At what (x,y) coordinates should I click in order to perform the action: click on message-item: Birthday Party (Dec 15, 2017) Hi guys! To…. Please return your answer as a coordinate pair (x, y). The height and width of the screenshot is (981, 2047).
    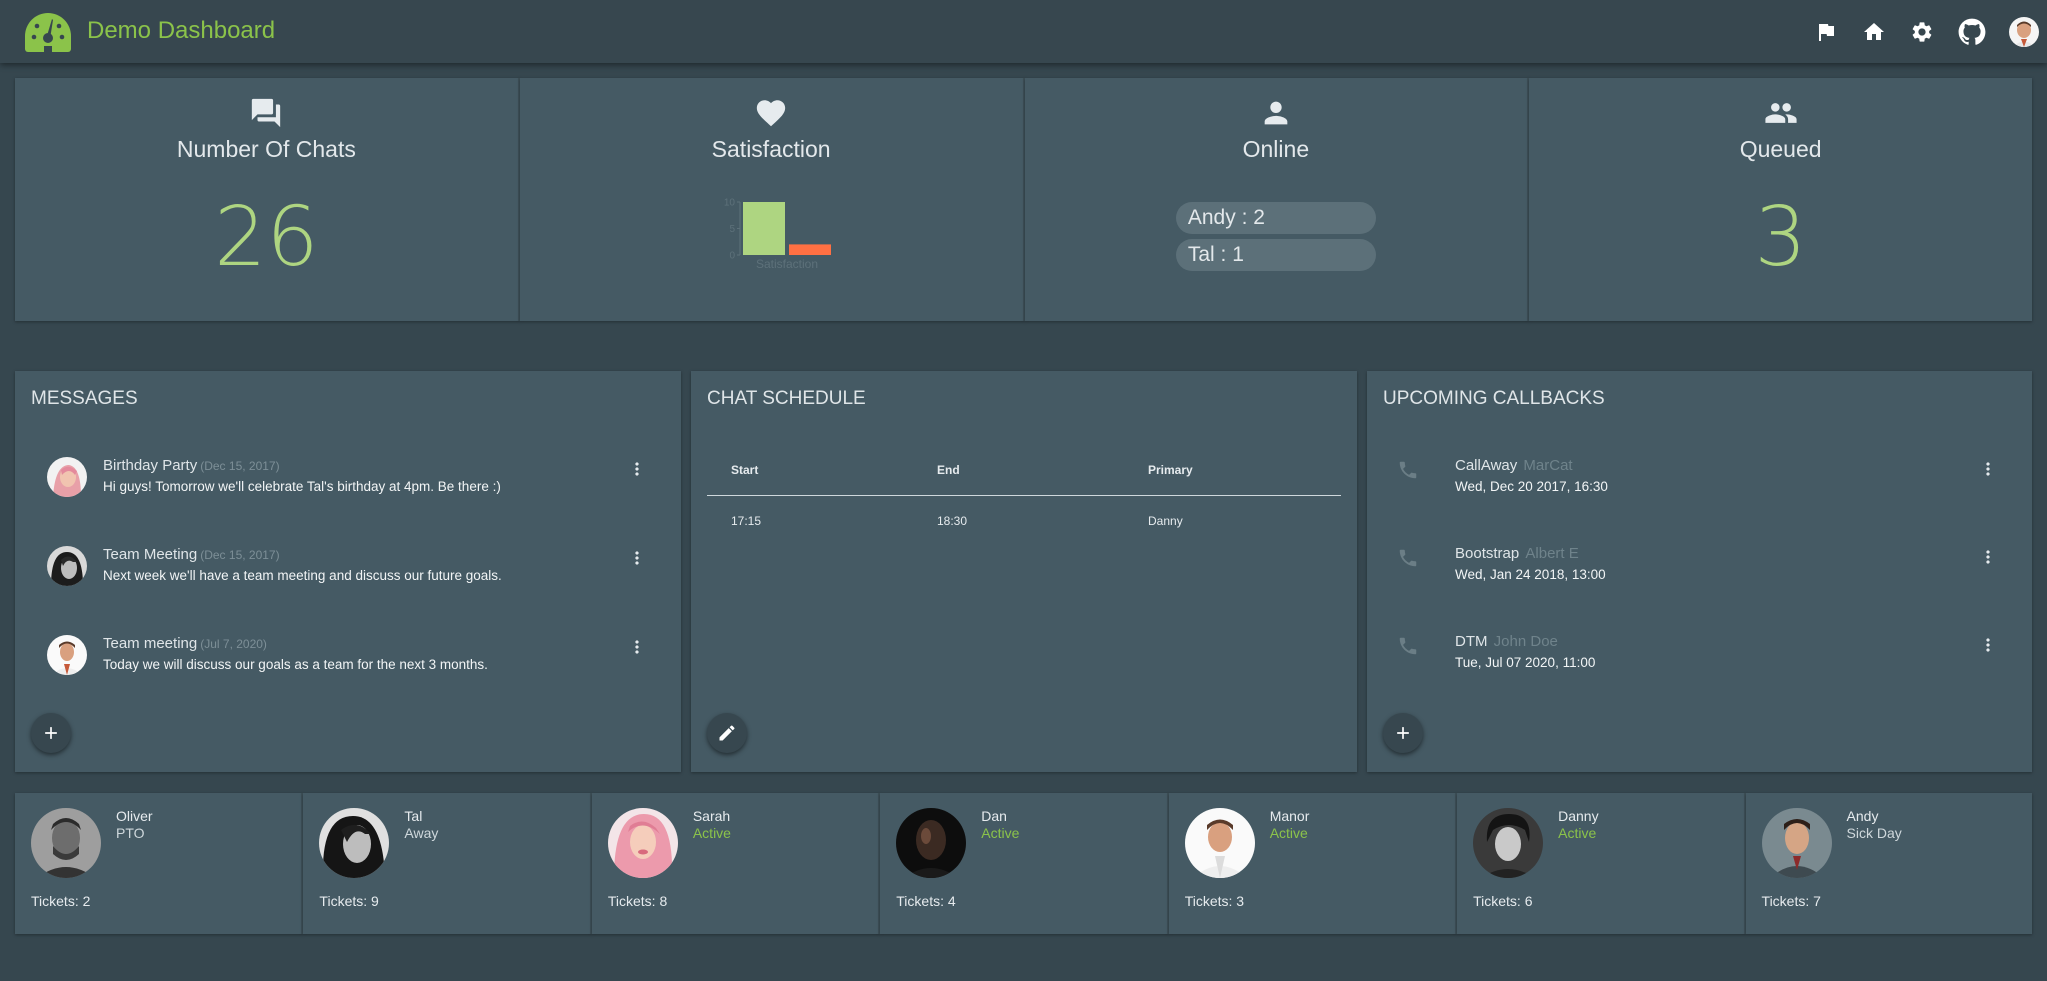
    Looking at the image, I should click on (348, 487).